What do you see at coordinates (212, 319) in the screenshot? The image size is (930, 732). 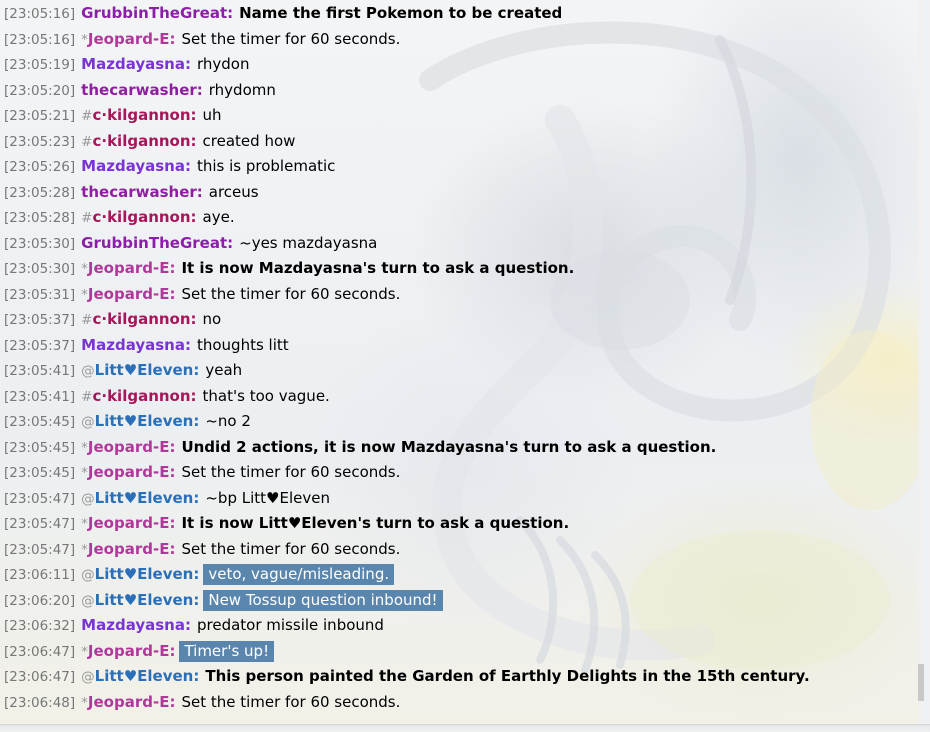 I see `message-text: no` at bounding box center [212, 319].